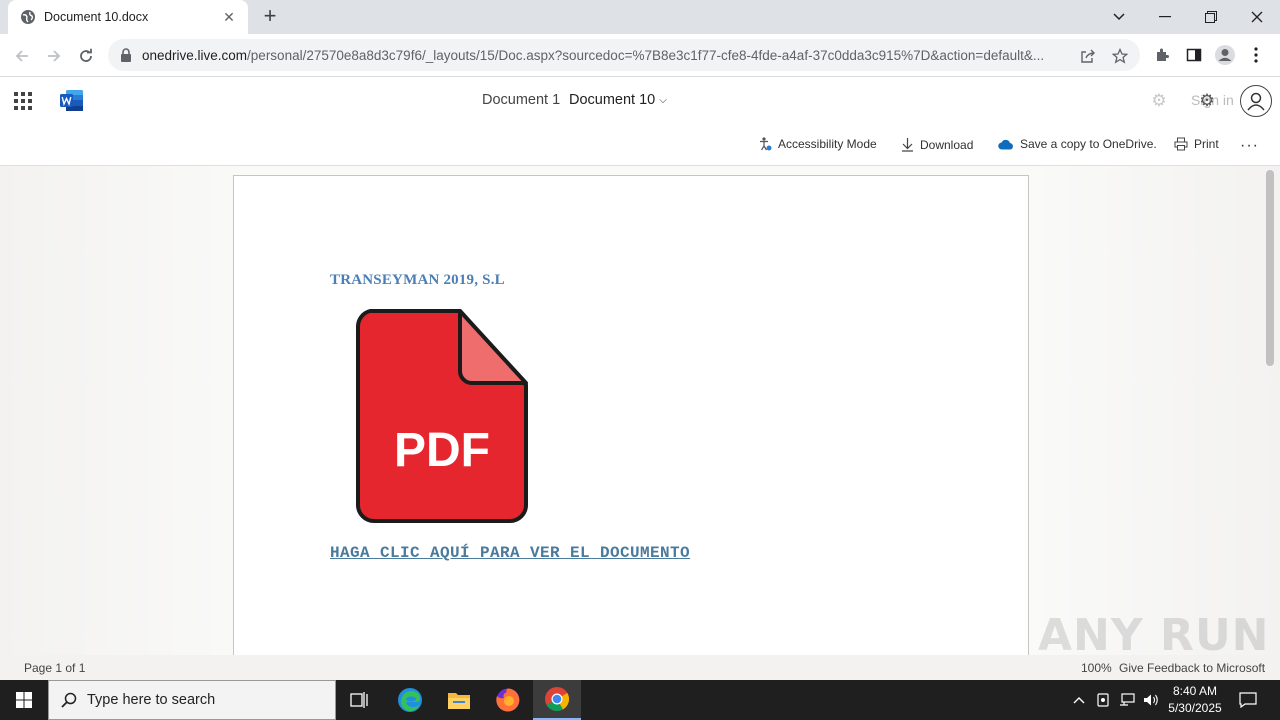 The height and width of the screenshot is (720, 1280). What do you see at coordinates (55, 668) in the screenshot?
I see `page-indicator: Page 1 of 1` at bounding box center [55, 668].